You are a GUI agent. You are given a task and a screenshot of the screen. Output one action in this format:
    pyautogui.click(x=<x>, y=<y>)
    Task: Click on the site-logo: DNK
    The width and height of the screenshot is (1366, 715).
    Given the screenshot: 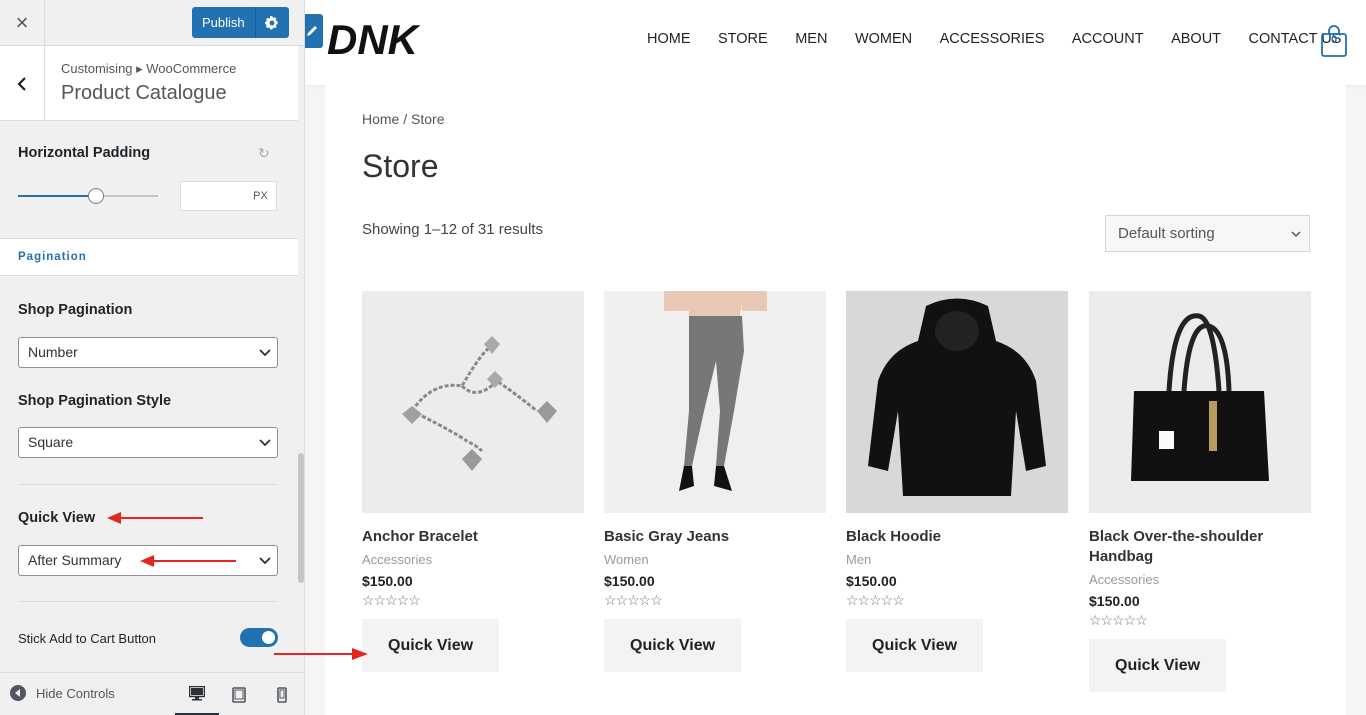 What is the action you would take?
    pyautogui.click(x=382, y=37)
    